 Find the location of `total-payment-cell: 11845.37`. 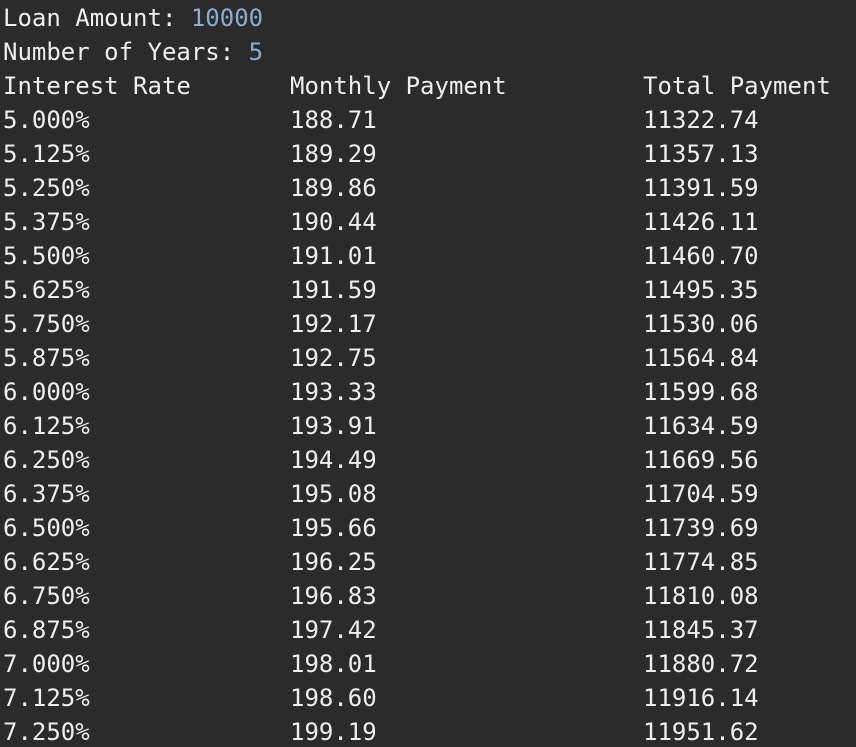

total-payment-cell: 11845.37 is located at coordinates (701, 630).